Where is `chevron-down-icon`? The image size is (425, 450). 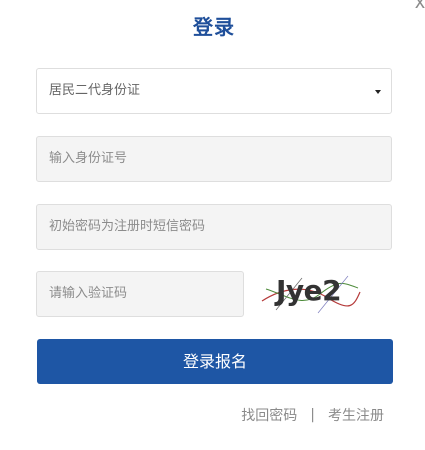
chevron-down-icon is located at coordinates (378, 92).